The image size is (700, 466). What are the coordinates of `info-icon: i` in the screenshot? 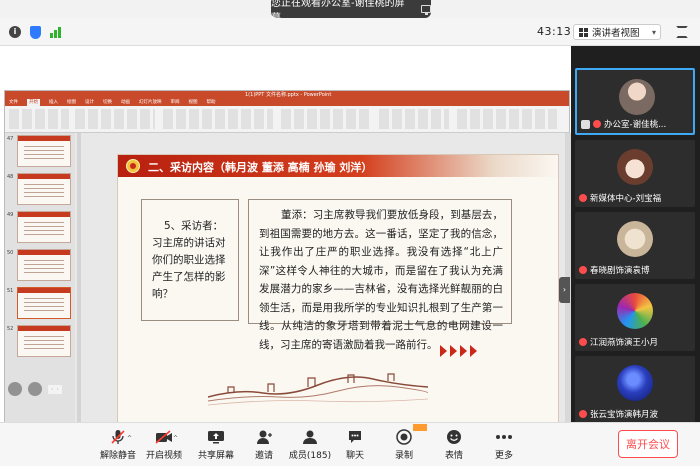 It's located at (15, 32).